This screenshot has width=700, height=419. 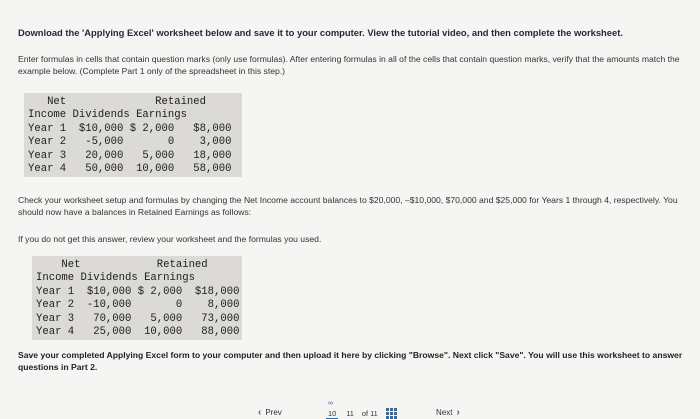 I want to click on page-selector: ∞ 10 11 of 11, so click(x=361, y=409).